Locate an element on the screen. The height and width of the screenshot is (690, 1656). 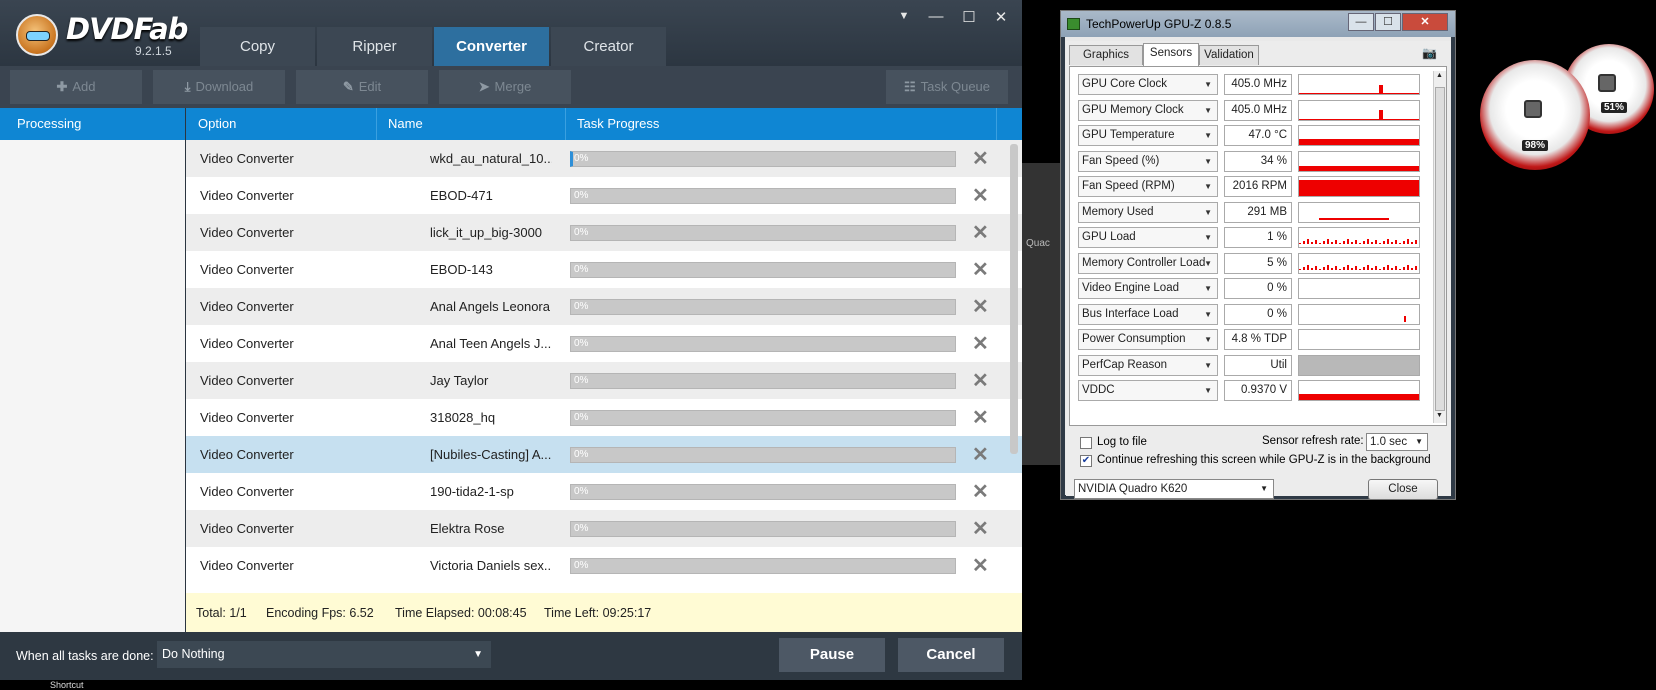
sensor-name-select: GPU Load ▼ is located at coordinates (1148, 237).